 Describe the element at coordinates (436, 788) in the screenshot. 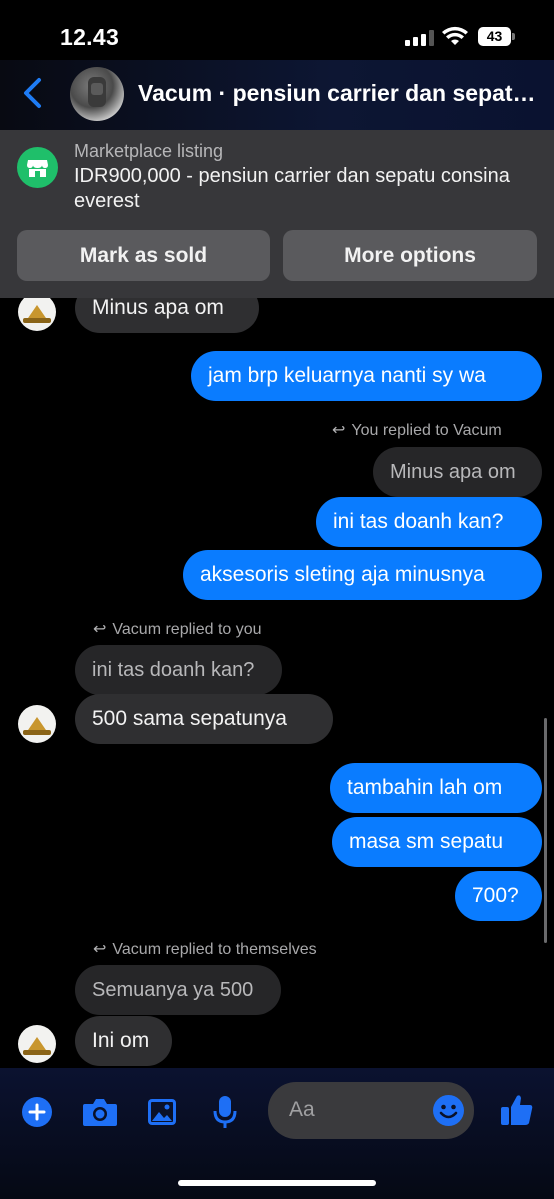

I see `message-outgoing: tambahin lah om` at that location.